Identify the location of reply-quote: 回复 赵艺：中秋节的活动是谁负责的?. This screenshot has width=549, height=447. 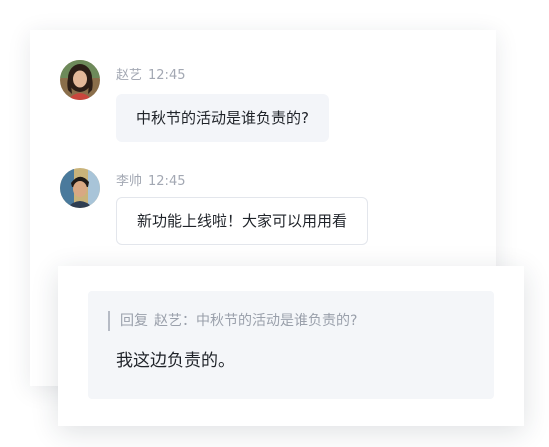
(238, 321).